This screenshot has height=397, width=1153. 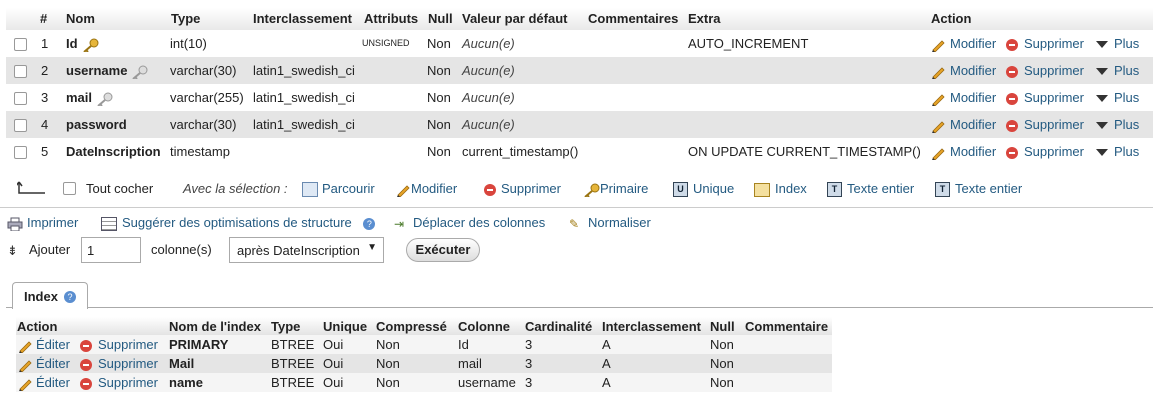 What do you see at coordinates (881, 188) in the screenshot?
I see `fulltext-label: Texte entier` at bounding box center [881, 188].